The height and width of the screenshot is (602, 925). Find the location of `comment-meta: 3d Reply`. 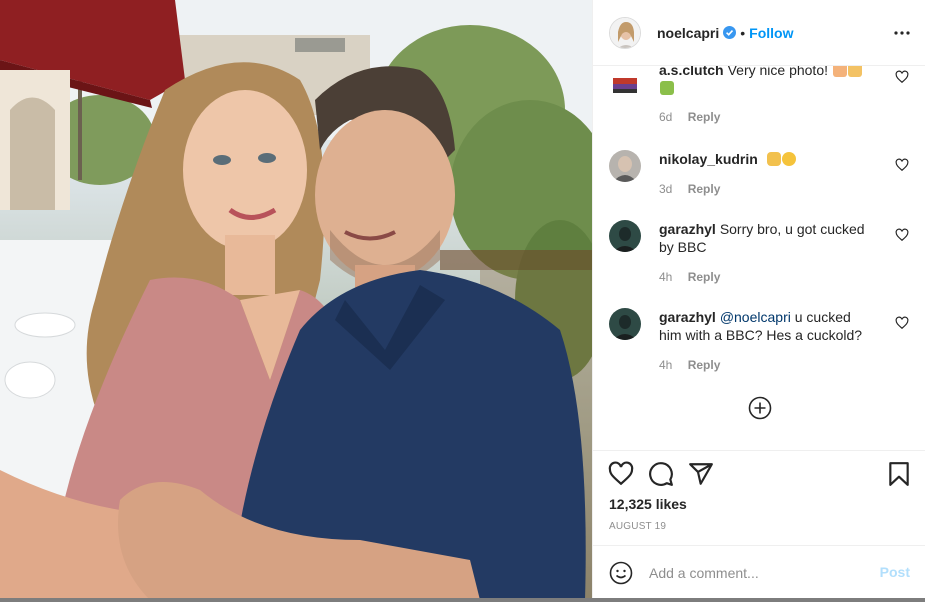

comment-meta: 3d Reply is located at coordinates (689, 189).